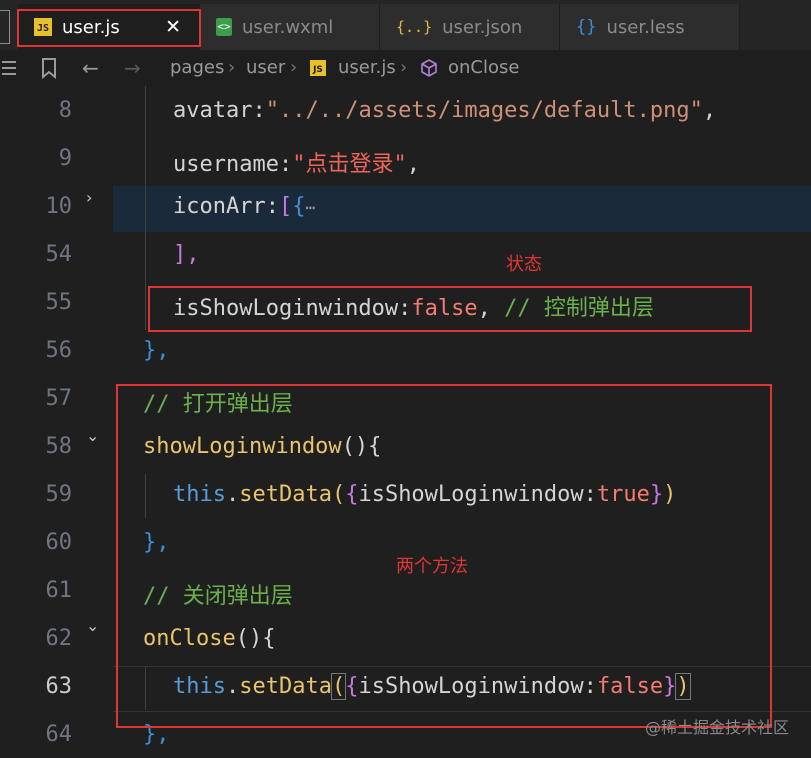 The width and height of the screenshot is (811, 758). I want to click on forward-arrow-icon: →, so click(132, 68).